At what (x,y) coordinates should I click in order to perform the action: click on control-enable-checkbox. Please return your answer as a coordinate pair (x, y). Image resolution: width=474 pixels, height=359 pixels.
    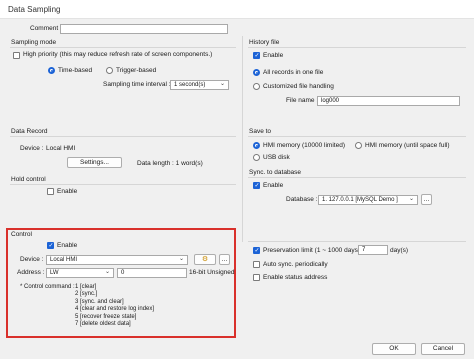
    Looking at the image, I should click on (50, 246).